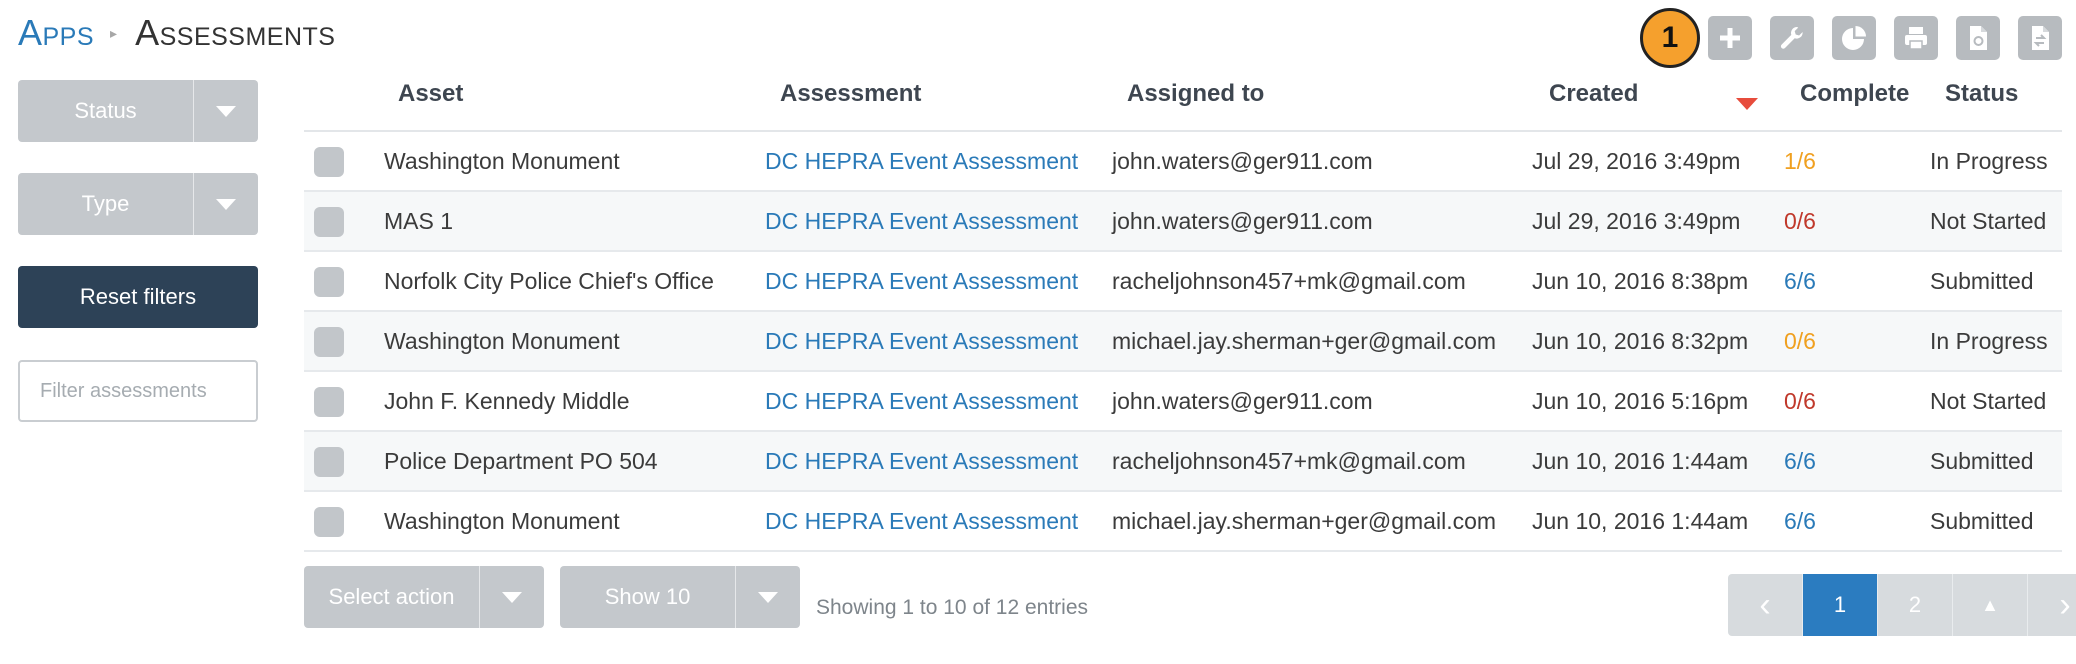 Image resolution: width=2076 pixels, height=664 pixels. I want to click on entries-info: Showing 1 to 10 of 12 entries, so click(952, 607).